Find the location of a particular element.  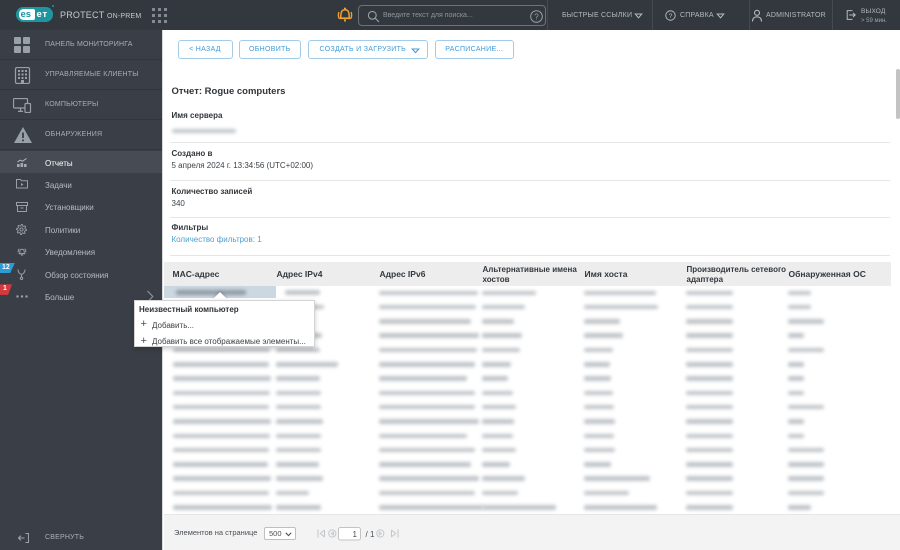

svg-text: 1 is located at coordinates (355, 534).